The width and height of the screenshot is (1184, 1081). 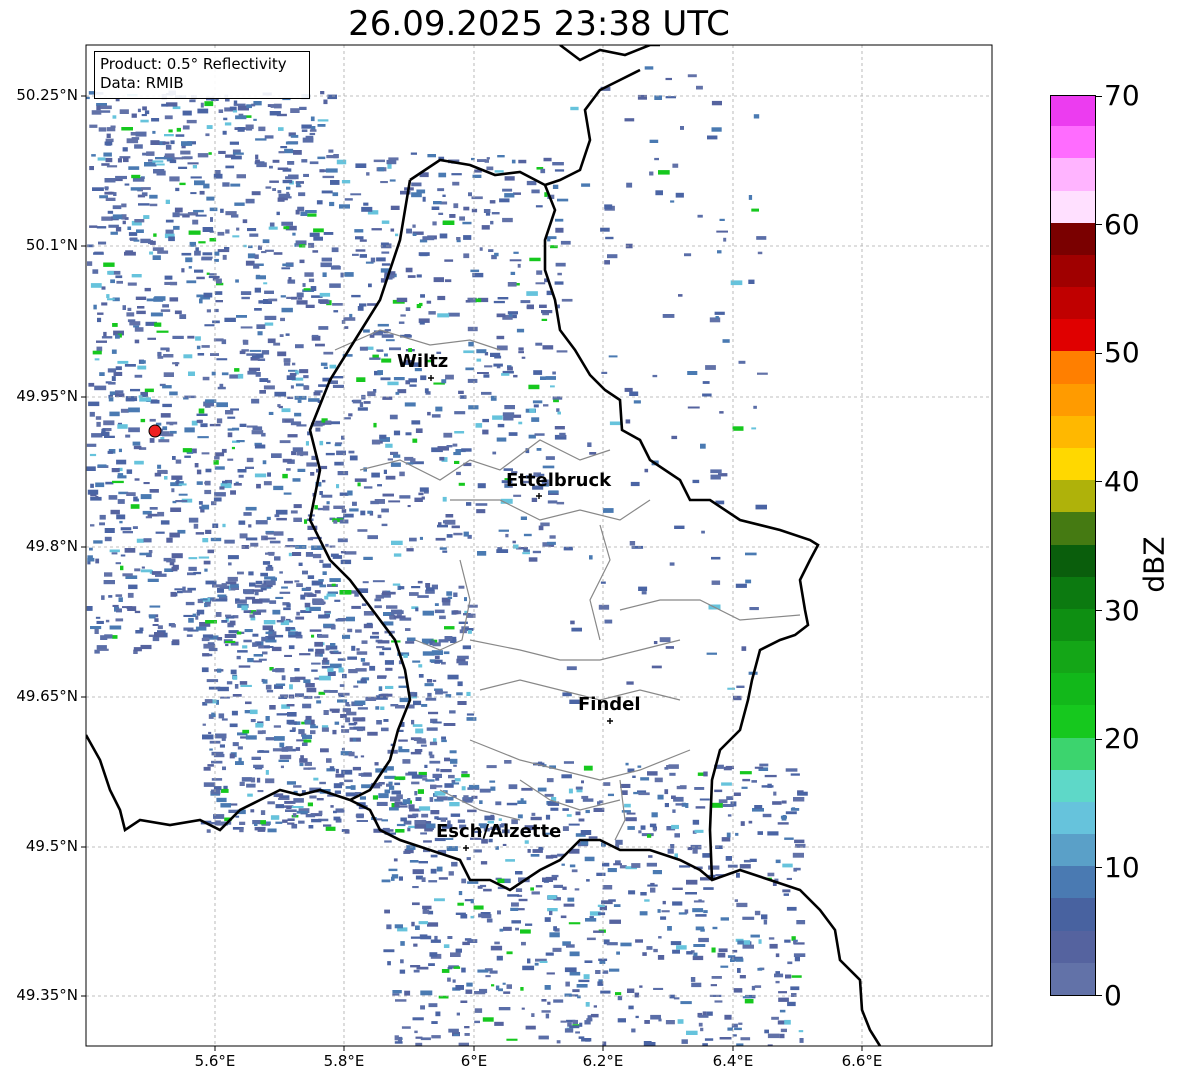 What do you see at coordinates (609, 704) in the screenshot?
I see `city-label-findel: Findel` at bounding box center [609, 704].